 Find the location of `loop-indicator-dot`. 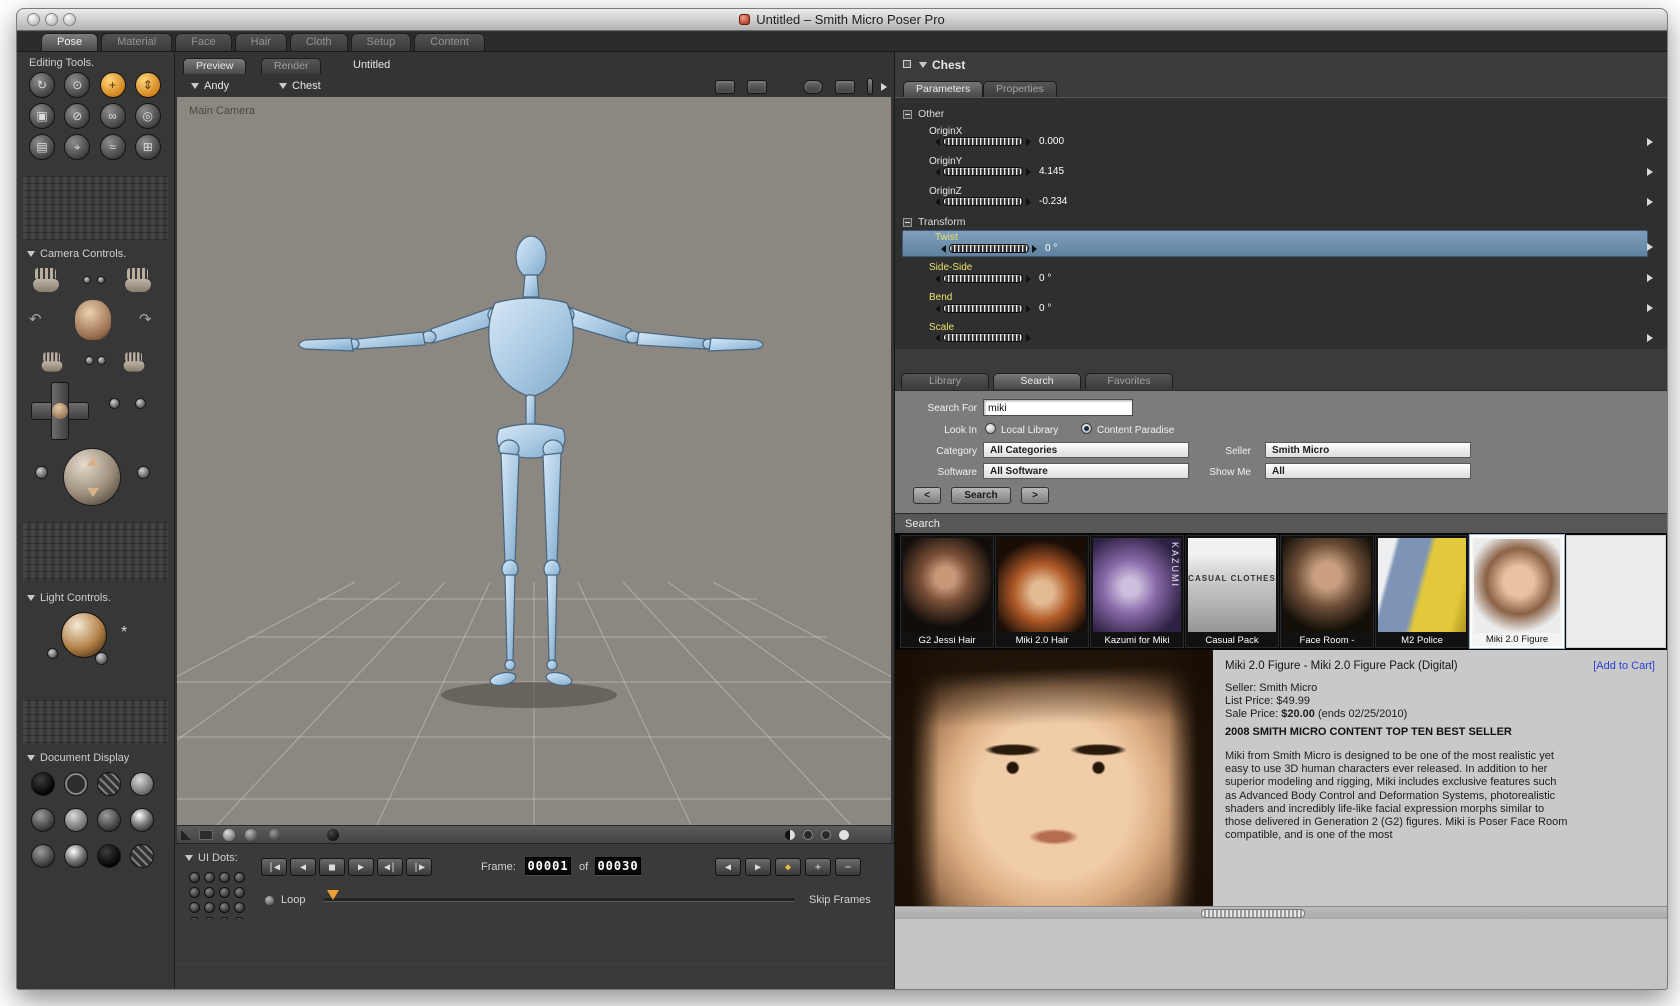

loop-indicator-dot is located at coordinates (269, 900).